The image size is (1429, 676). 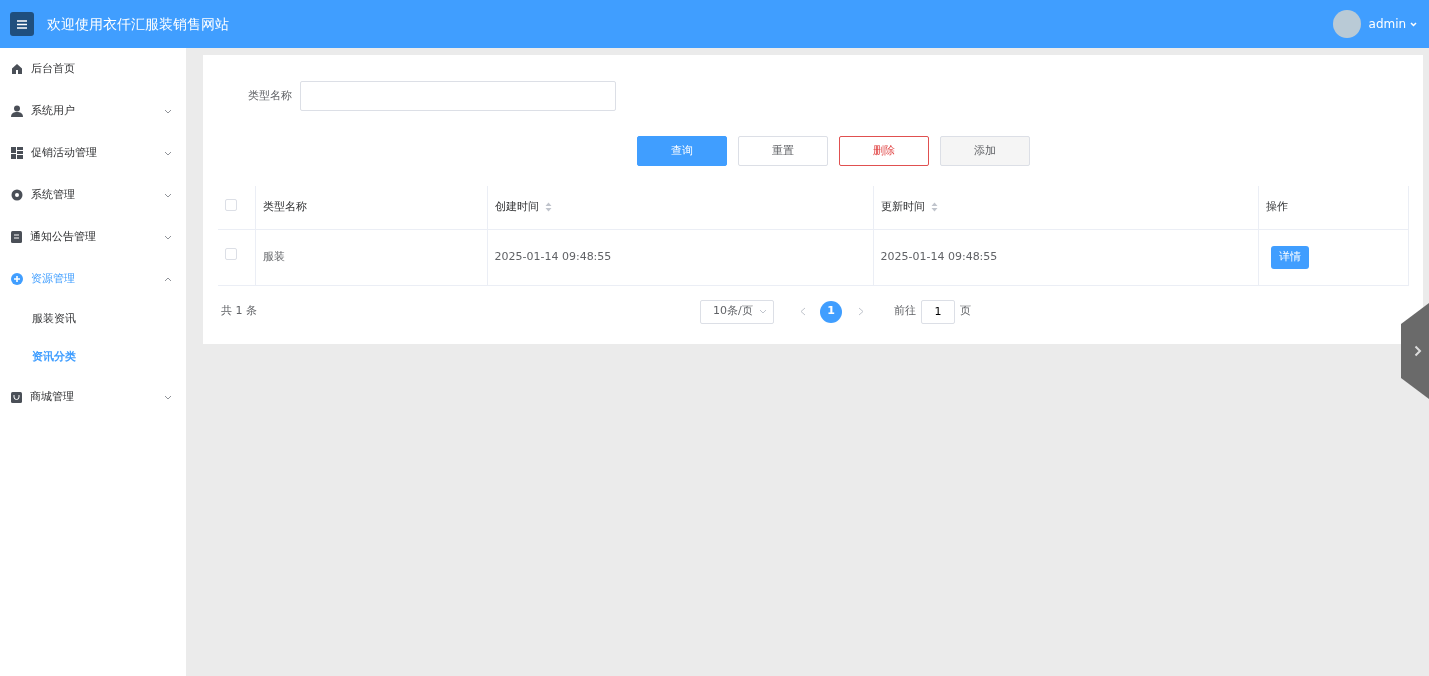 What do you see at coordinates (93, 397) in the screenshot?
I see `sidebar-item: 商城管理` at bounding box center [93, 397].